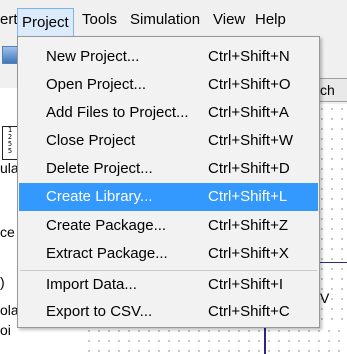 The image size is (347, 354). Describe the element at coordinates (91, 140) in the screenshot. I see `menu-item-label: Close Project` at that location.